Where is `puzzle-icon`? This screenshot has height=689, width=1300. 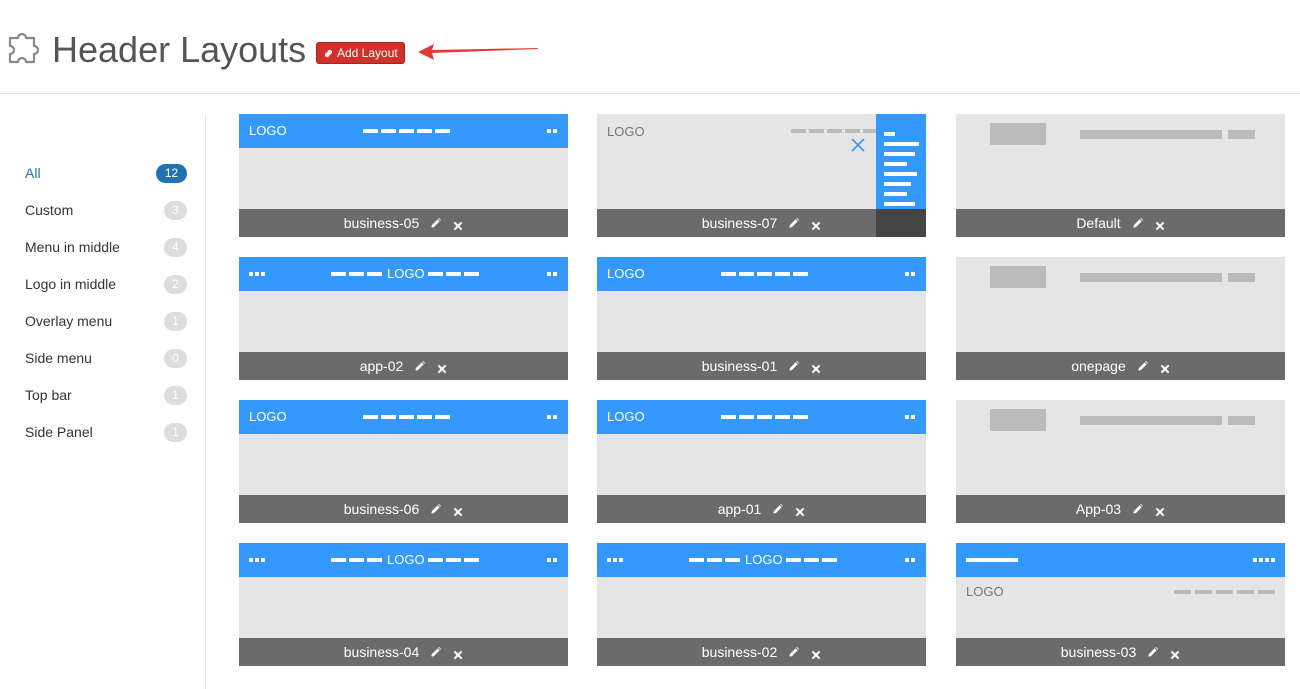
puzzle-icon is located at coordinates (24, 48).